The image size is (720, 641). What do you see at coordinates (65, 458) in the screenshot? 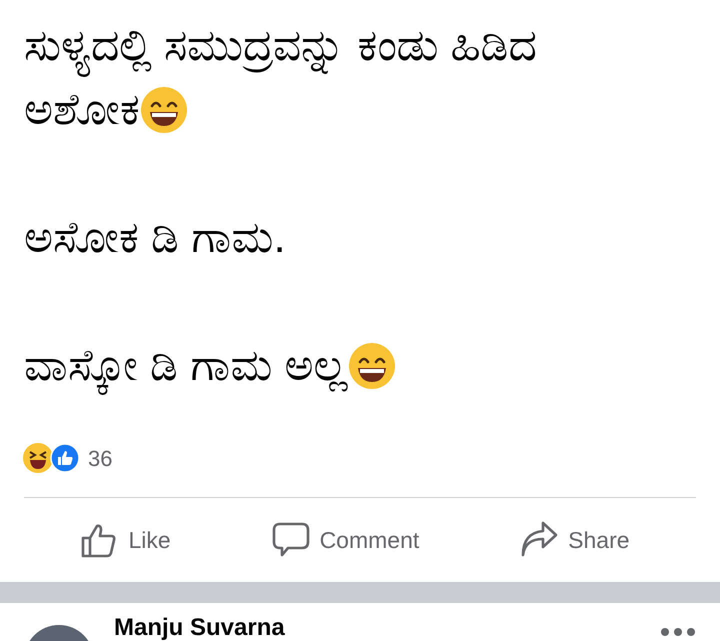
I see `like-reaction-icon` at bounding box center [65, 458].